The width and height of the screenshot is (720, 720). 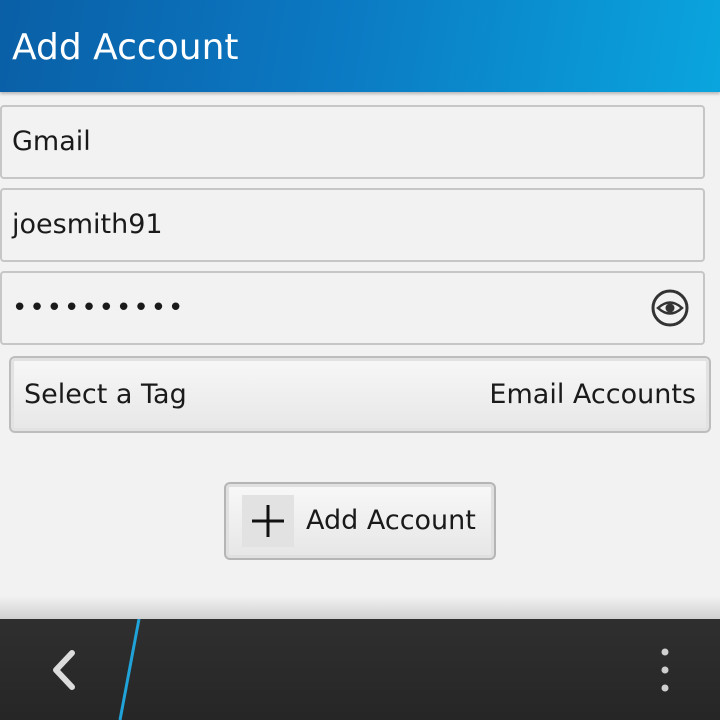 I want to click on action-bar, so click(x=360, y=669).